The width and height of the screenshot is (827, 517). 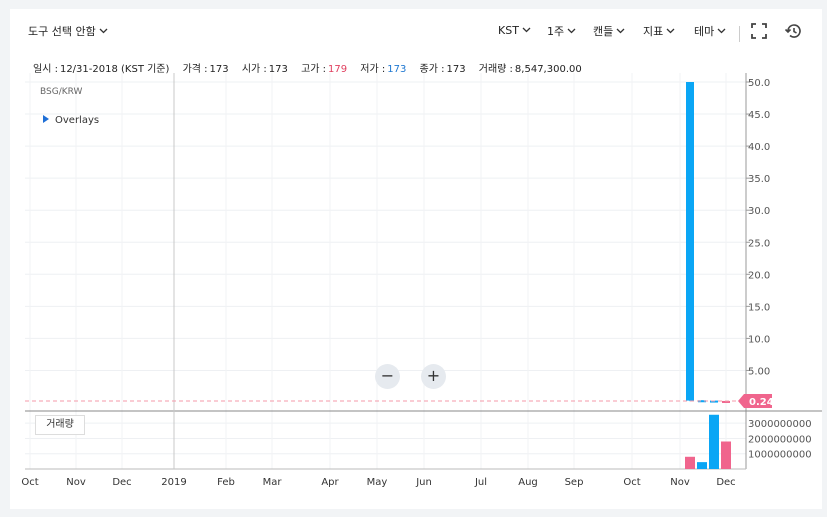 What do you see at coordinates (759, 83) in the screenshot?
I see `price-tick-label: 50.0` at bounding box center [759, 83].